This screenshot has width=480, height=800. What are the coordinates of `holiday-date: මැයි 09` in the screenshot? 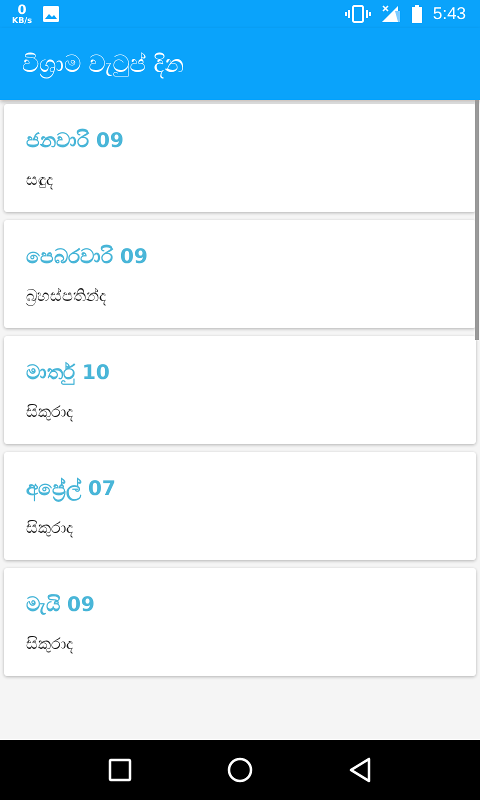 It's located at (61, 604).